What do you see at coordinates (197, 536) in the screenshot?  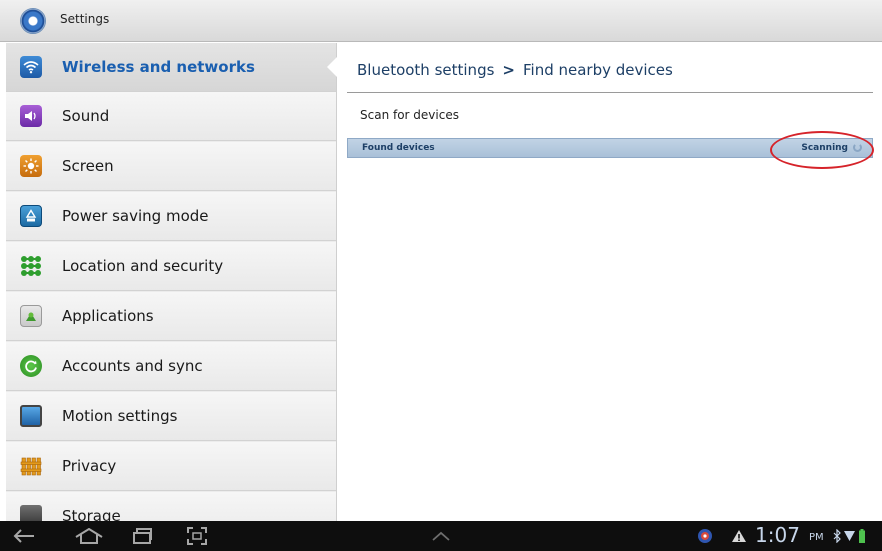 I see `screenshot-icon` at bounding box center [197, 536].